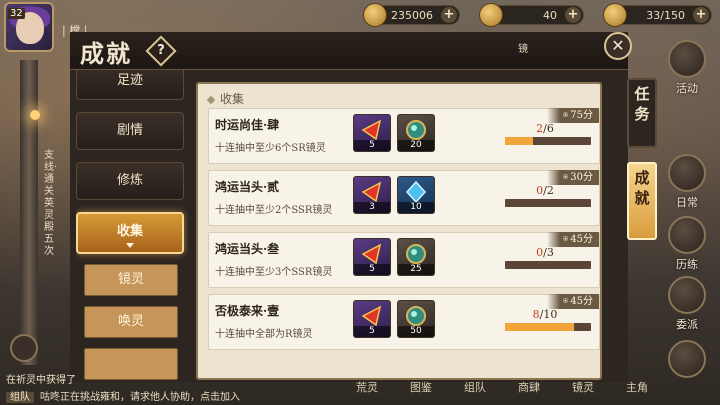 This screenshot has width=720, height=405. What do you see at coordinates (29, 27) in the screenshot?
I see `player-avatar: 32` at bounding box center [29, 27].